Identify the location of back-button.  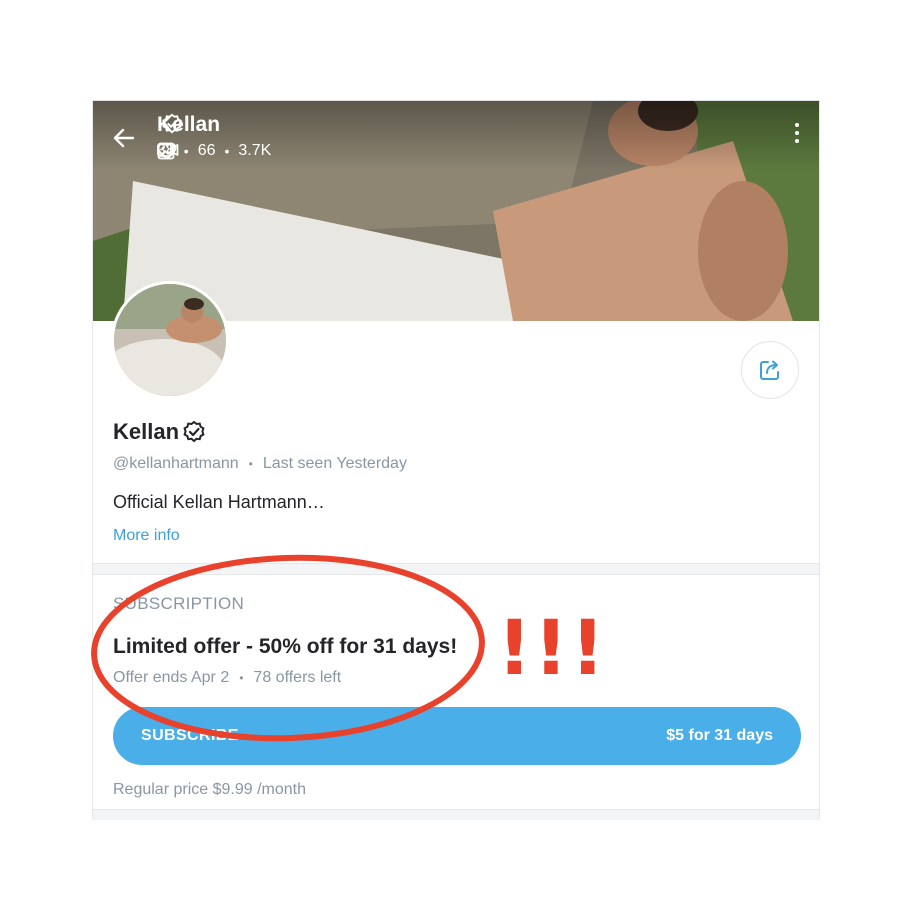
(124, 138).